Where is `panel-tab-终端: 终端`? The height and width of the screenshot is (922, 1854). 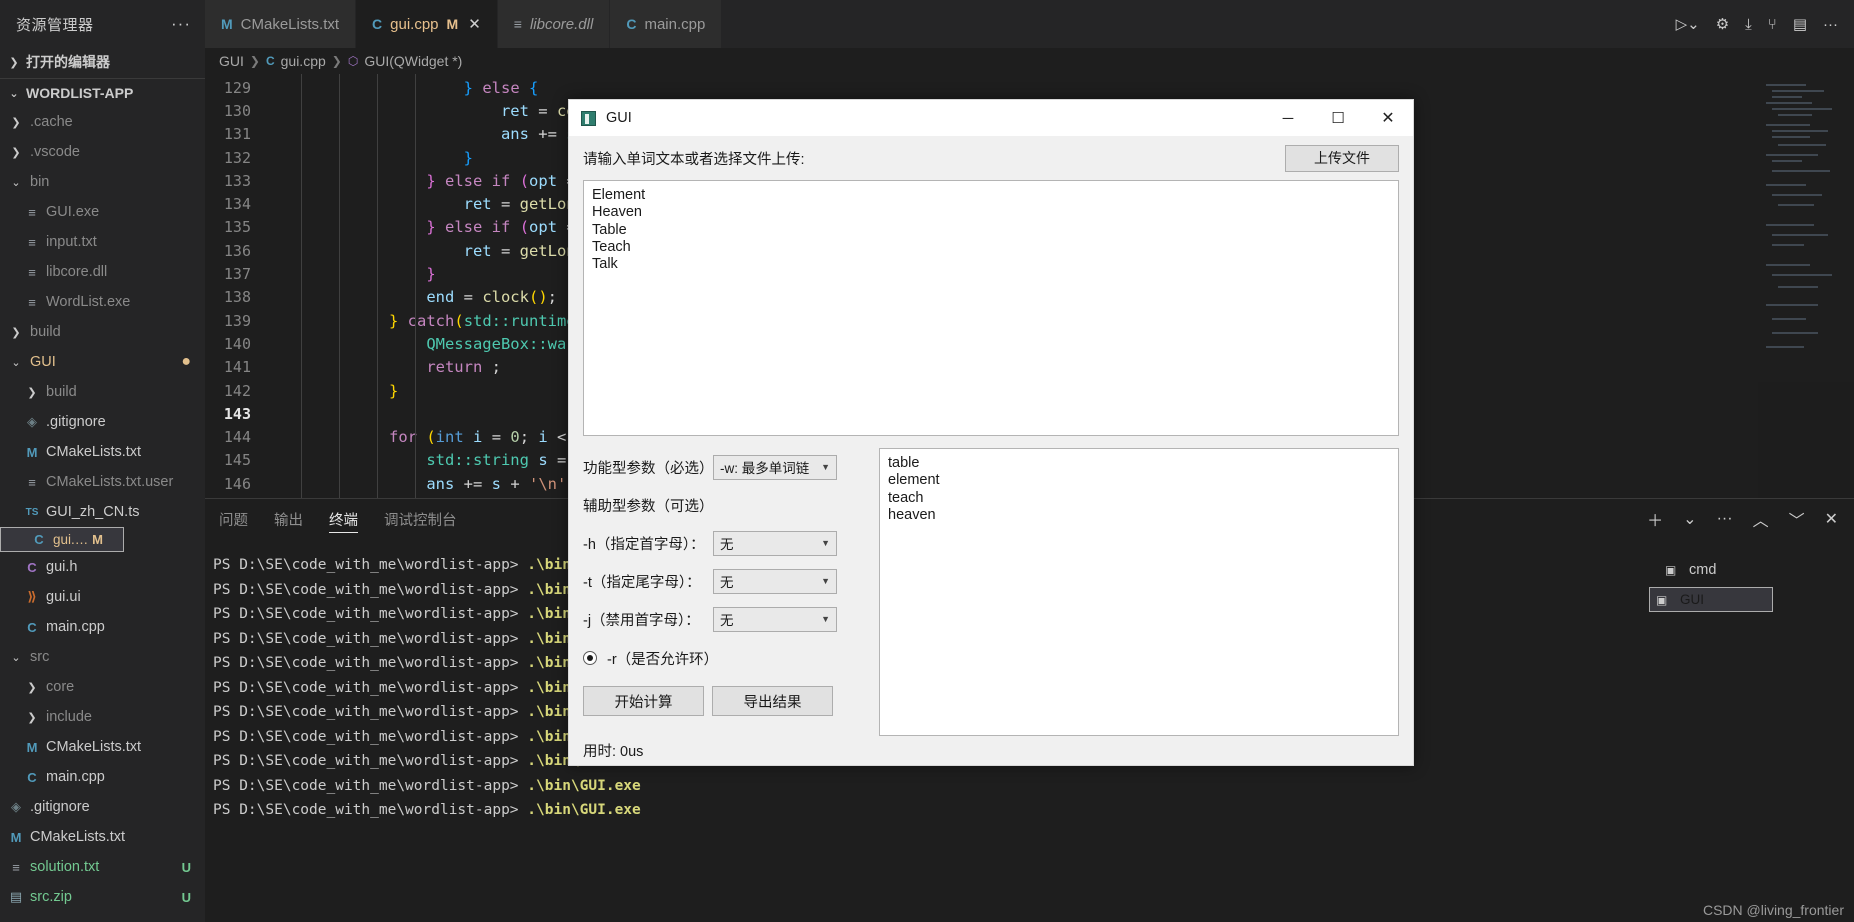 panel-tab-终端: 终端 is located at coordinates (343, 519).